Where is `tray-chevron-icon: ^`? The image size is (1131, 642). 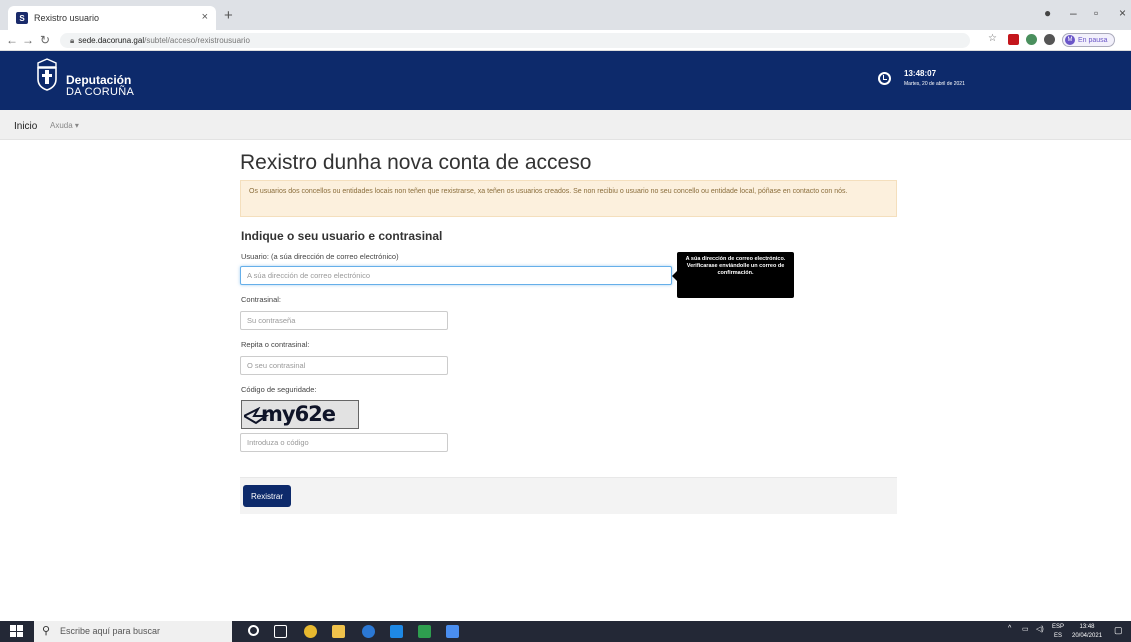 tray-chevron-icon: ^ is located at coordinates (1009, 628).